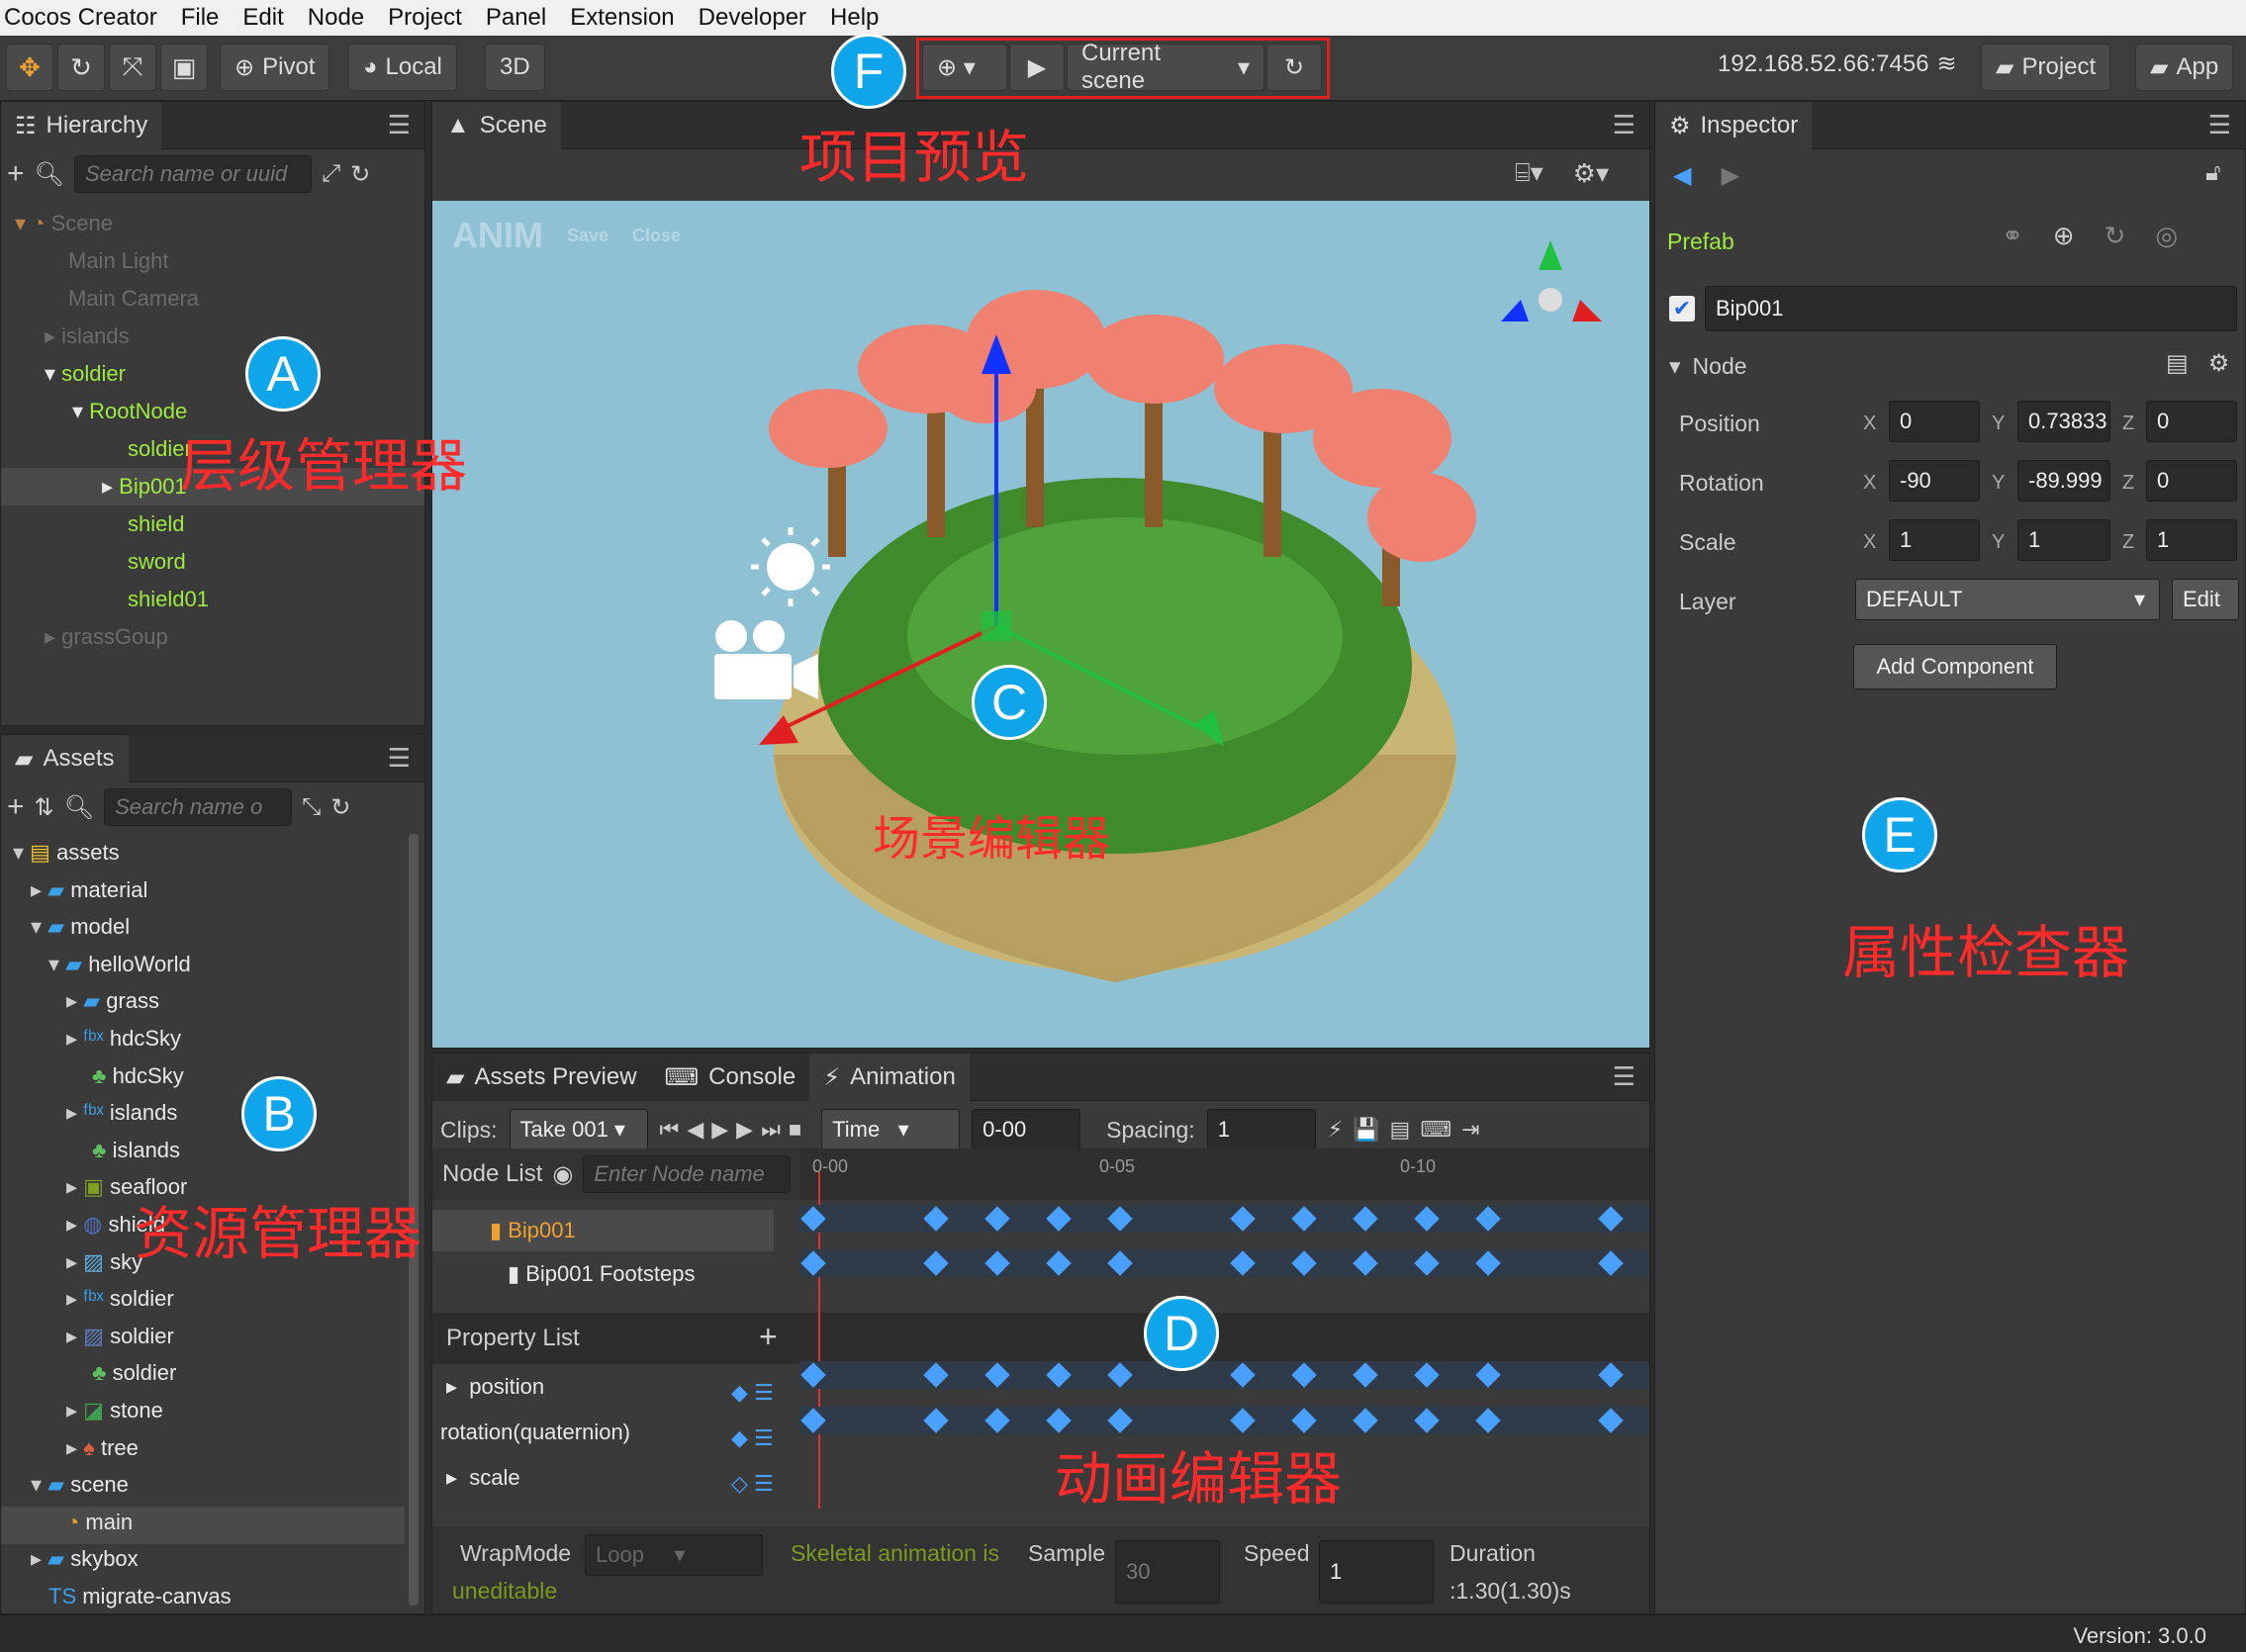  What do you see at coordinates (99, 1527) in the screenshot?
I see `asset-item: ◔ main` at bounding box center [99, 1527].